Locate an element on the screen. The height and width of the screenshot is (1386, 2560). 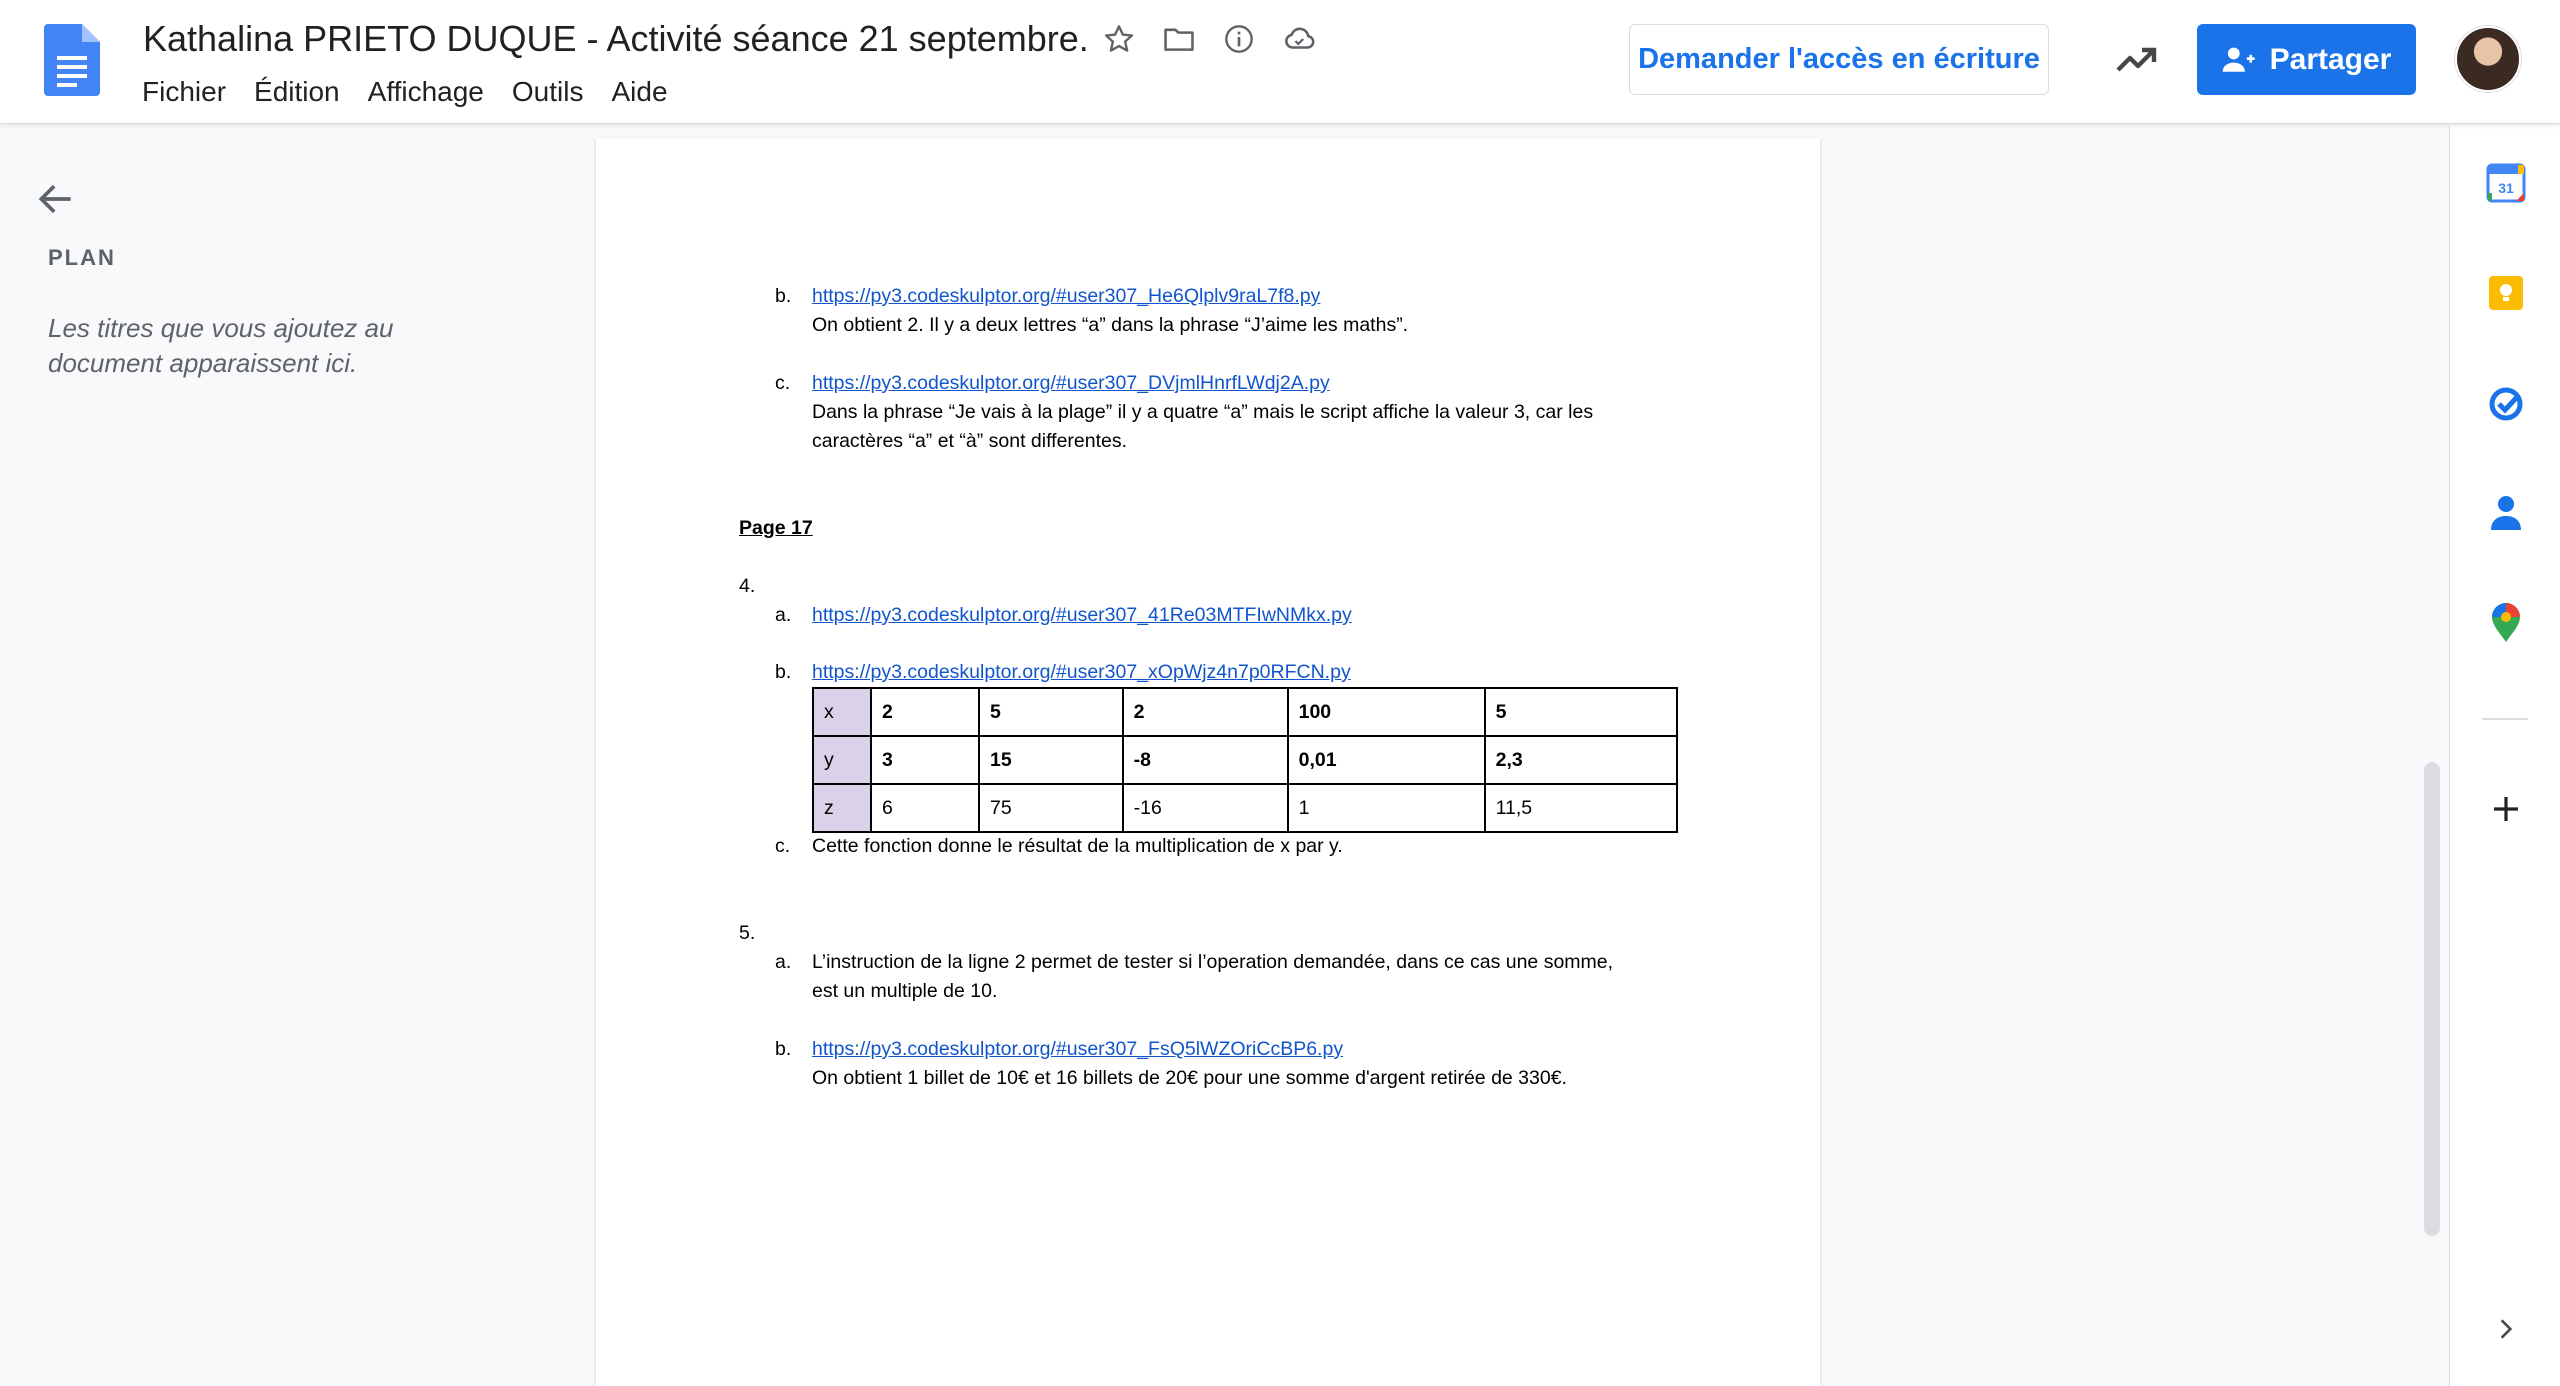
star-icon is located at coordinates (1119, 39).